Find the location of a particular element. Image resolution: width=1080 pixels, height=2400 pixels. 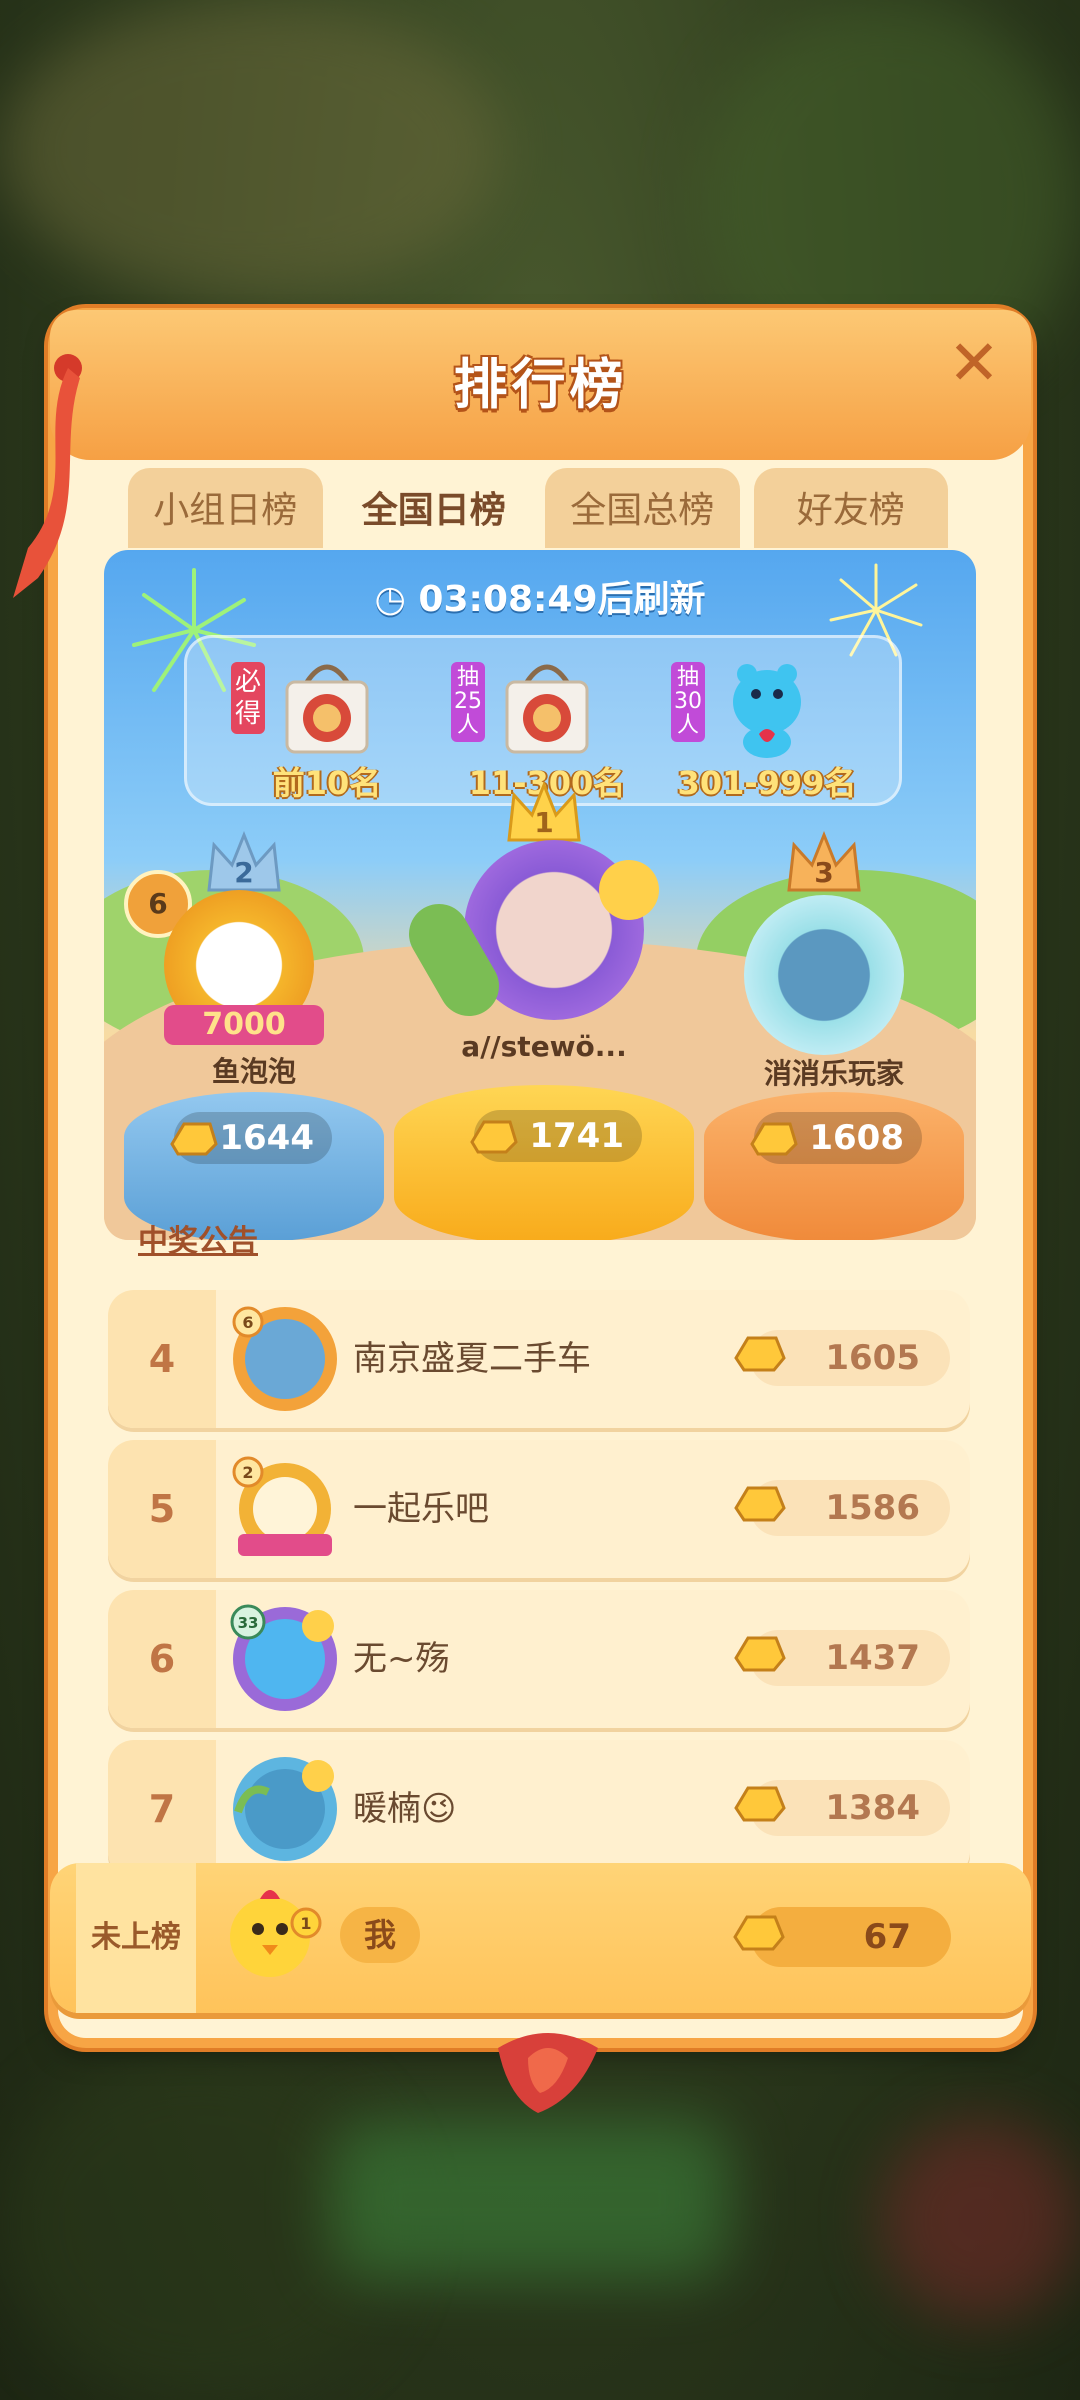

avatar: 6 is located at coordinates (284, 1358).